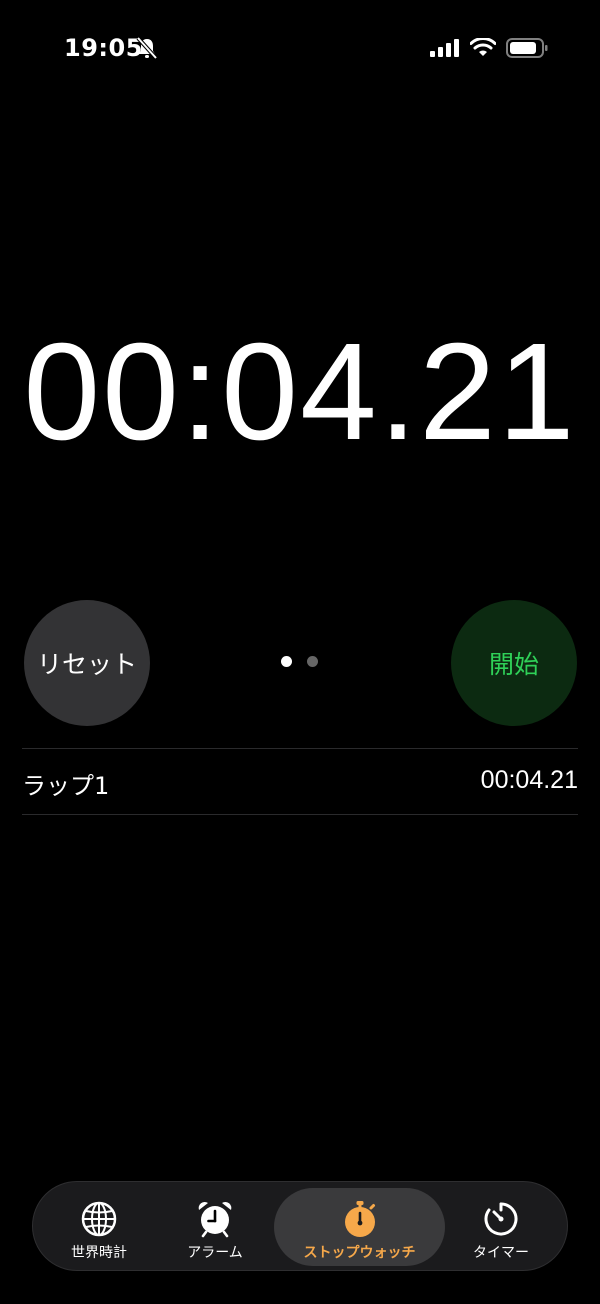  I want to click on timer-icon, so click(501, 1219).